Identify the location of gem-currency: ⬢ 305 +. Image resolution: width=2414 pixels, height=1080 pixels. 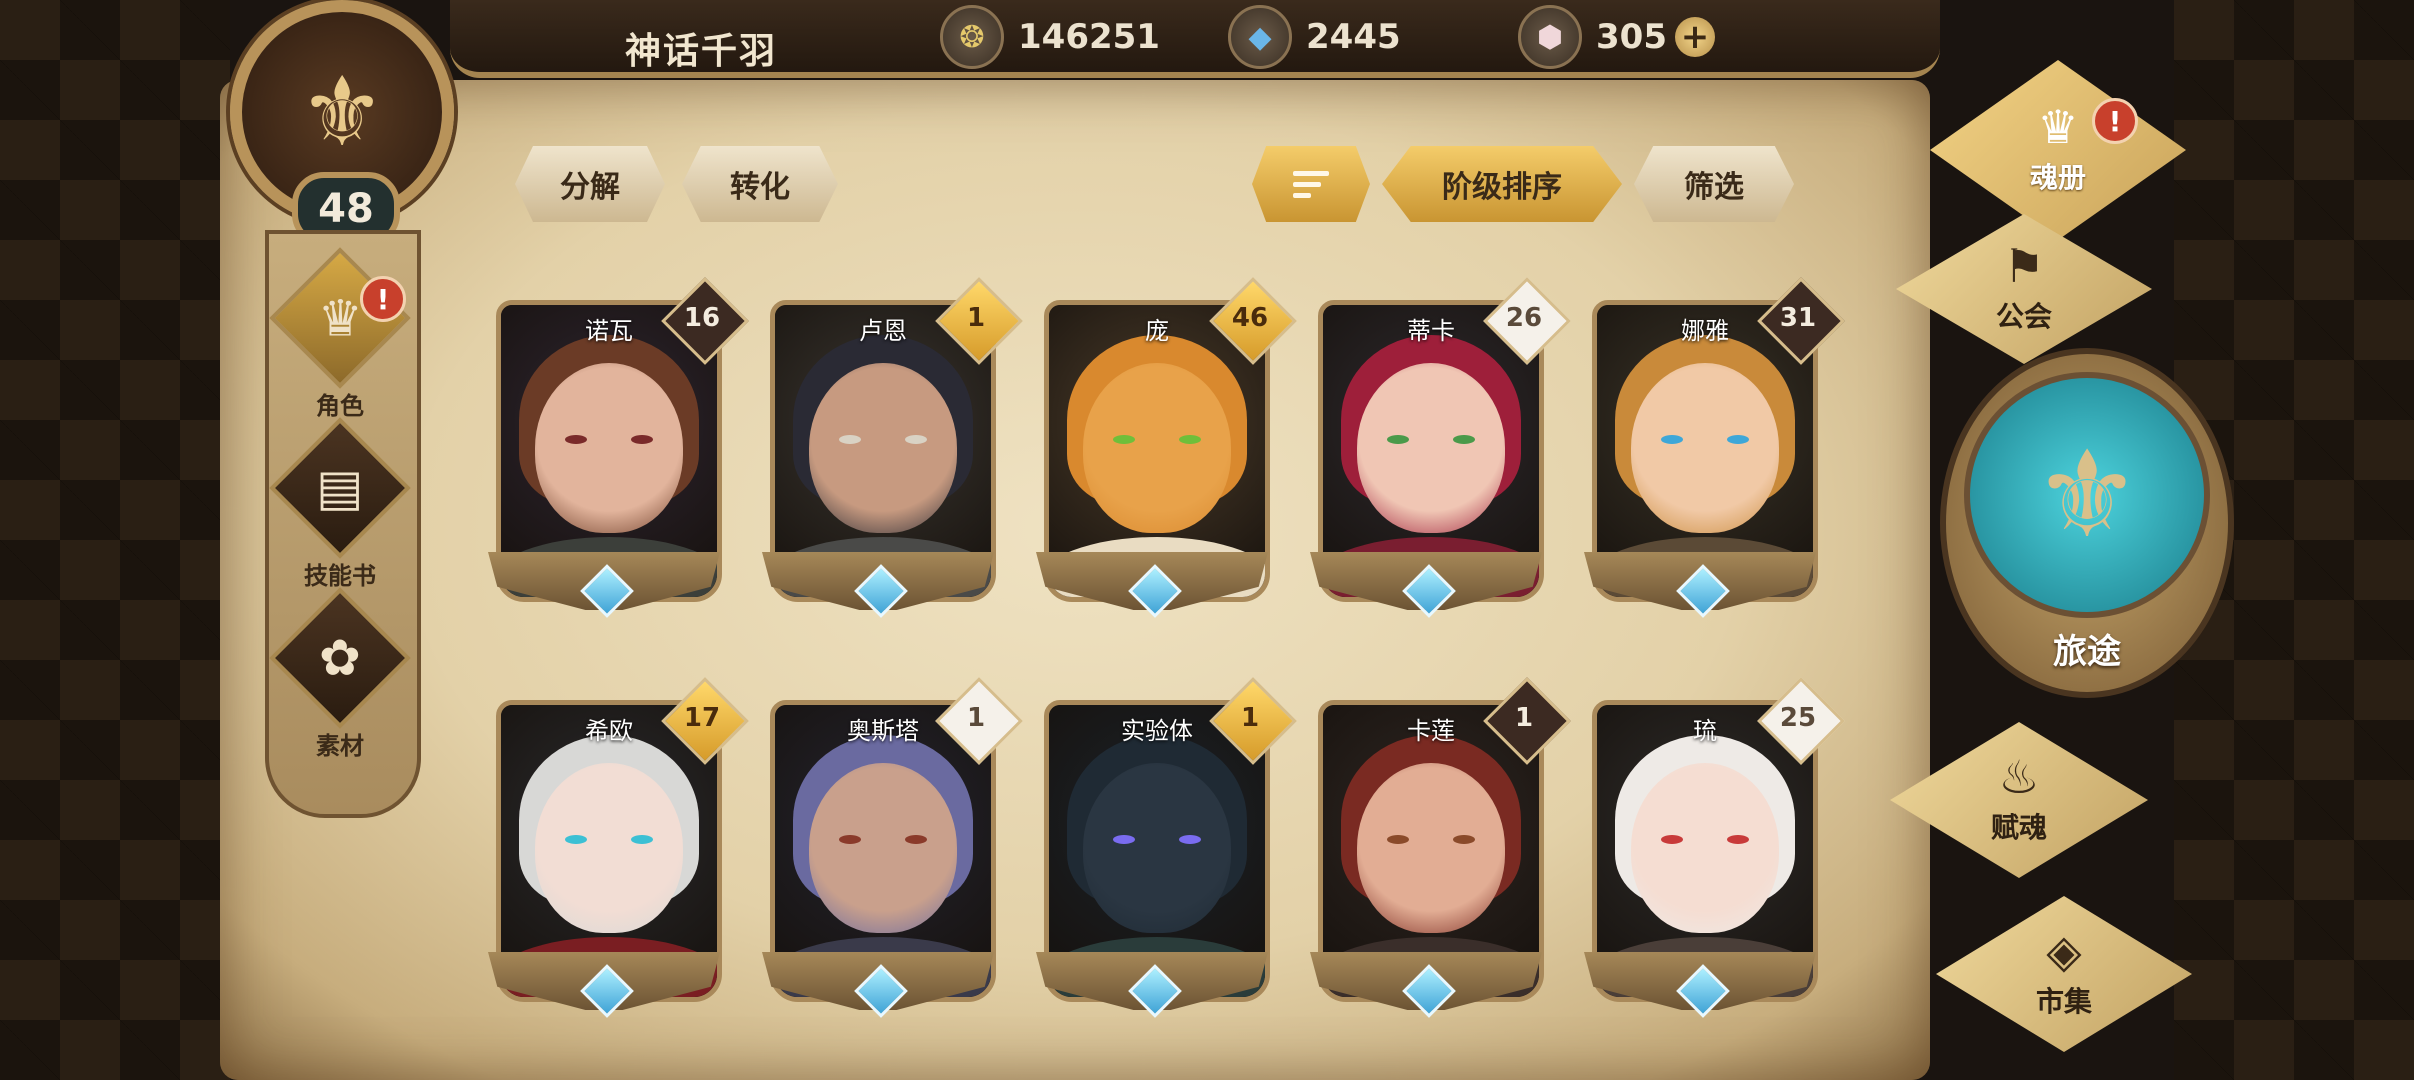
(1616, 37).